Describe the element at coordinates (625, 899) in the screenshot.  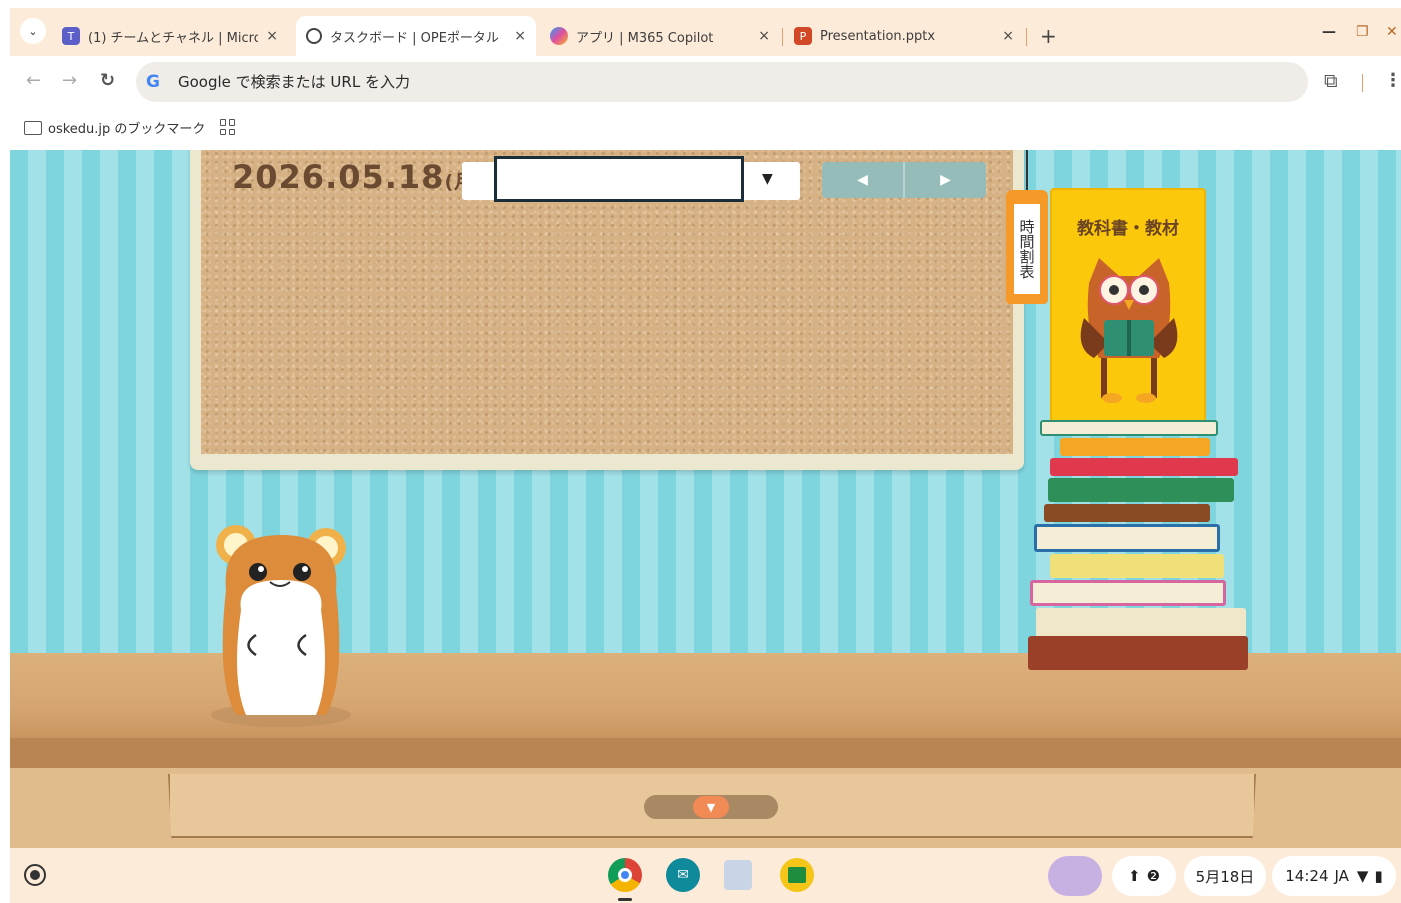
I see `active-app-indicator` at that location.